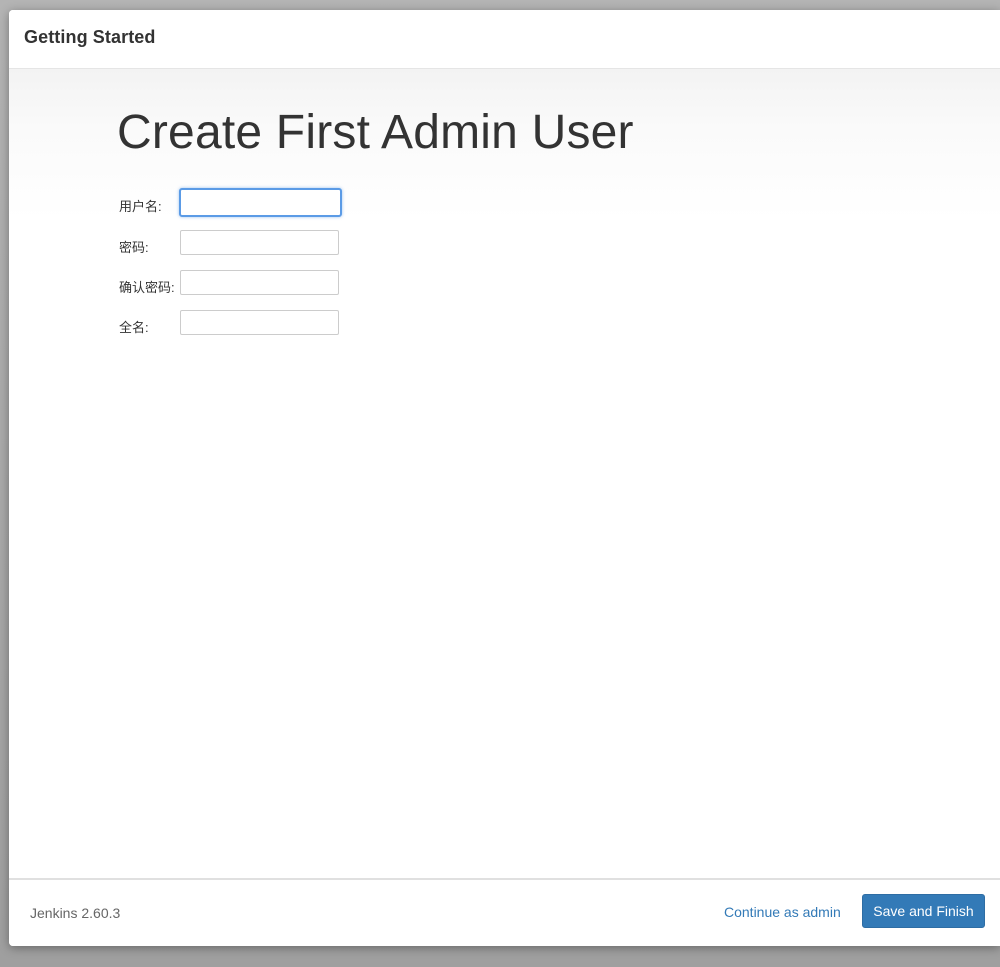  What do you see at coordinates (90, 37) in the screenshot?
I see `dialog-title: Getting Started` at bounding box center [90, 37].